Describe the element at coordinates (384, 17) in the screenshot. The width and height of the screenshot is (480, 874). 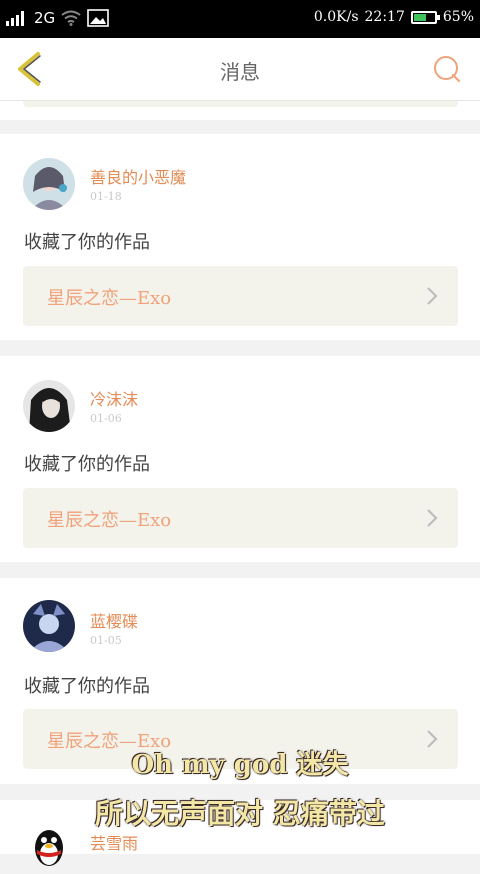
I see `clock: 22:17` at that location.